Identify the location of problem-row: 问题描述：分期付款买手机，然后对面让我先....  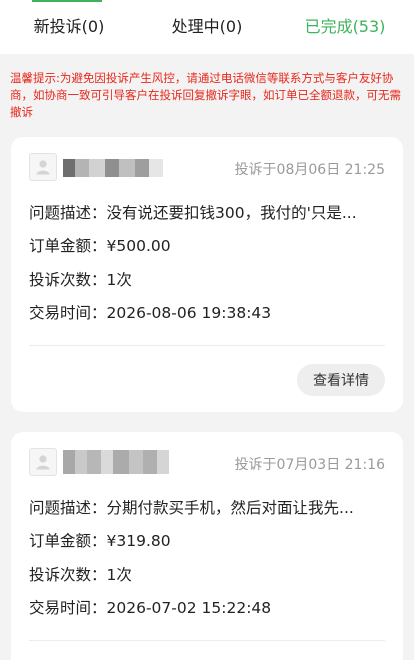
(207, 508).